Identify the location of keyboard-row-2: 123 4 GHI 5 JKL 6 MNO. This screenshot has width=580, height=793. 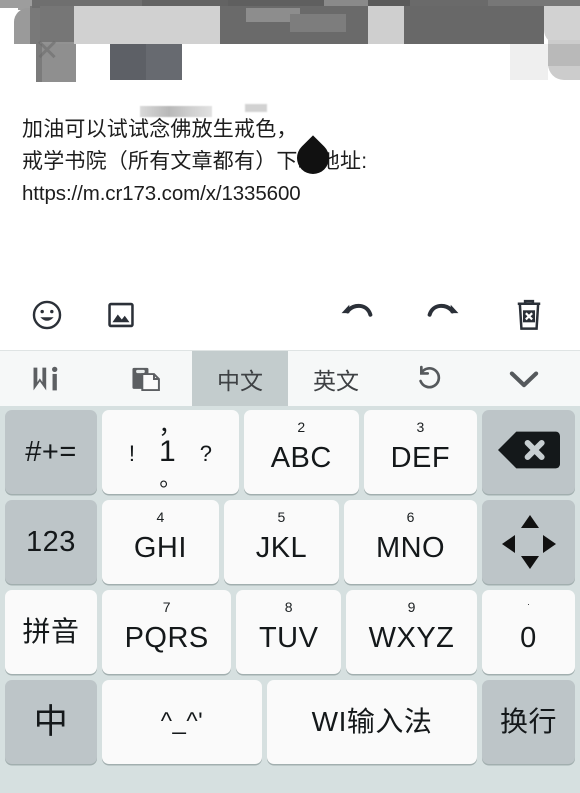
(290, 545).